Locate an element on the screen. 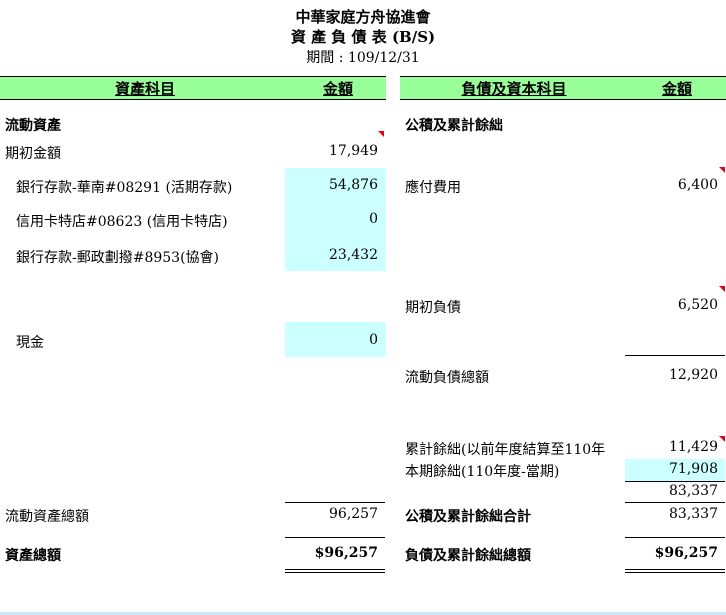 The image size is (726, 615). asset-current-total-label: 流動資產總額 is located at coordinates (47, 517).